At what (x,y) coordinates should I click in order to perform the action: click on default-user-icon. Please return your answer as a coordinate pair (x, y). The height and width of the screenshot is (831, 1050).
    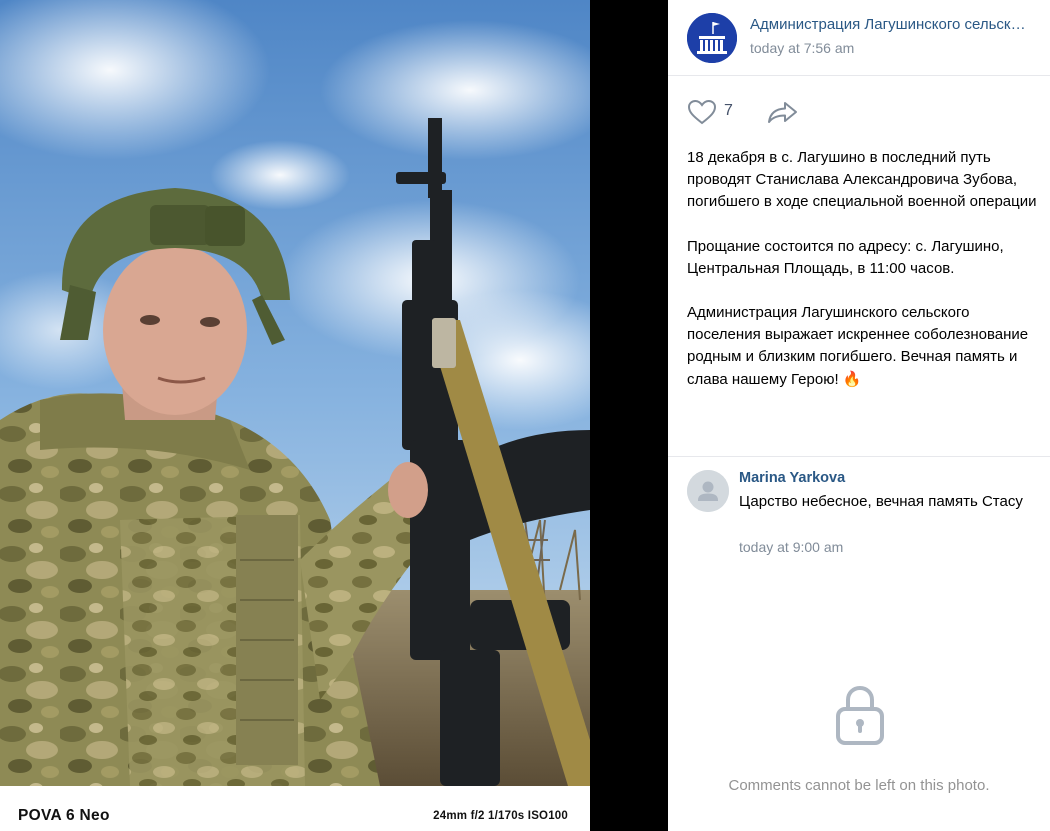
    Looking at the image, I should click on (708, 491).